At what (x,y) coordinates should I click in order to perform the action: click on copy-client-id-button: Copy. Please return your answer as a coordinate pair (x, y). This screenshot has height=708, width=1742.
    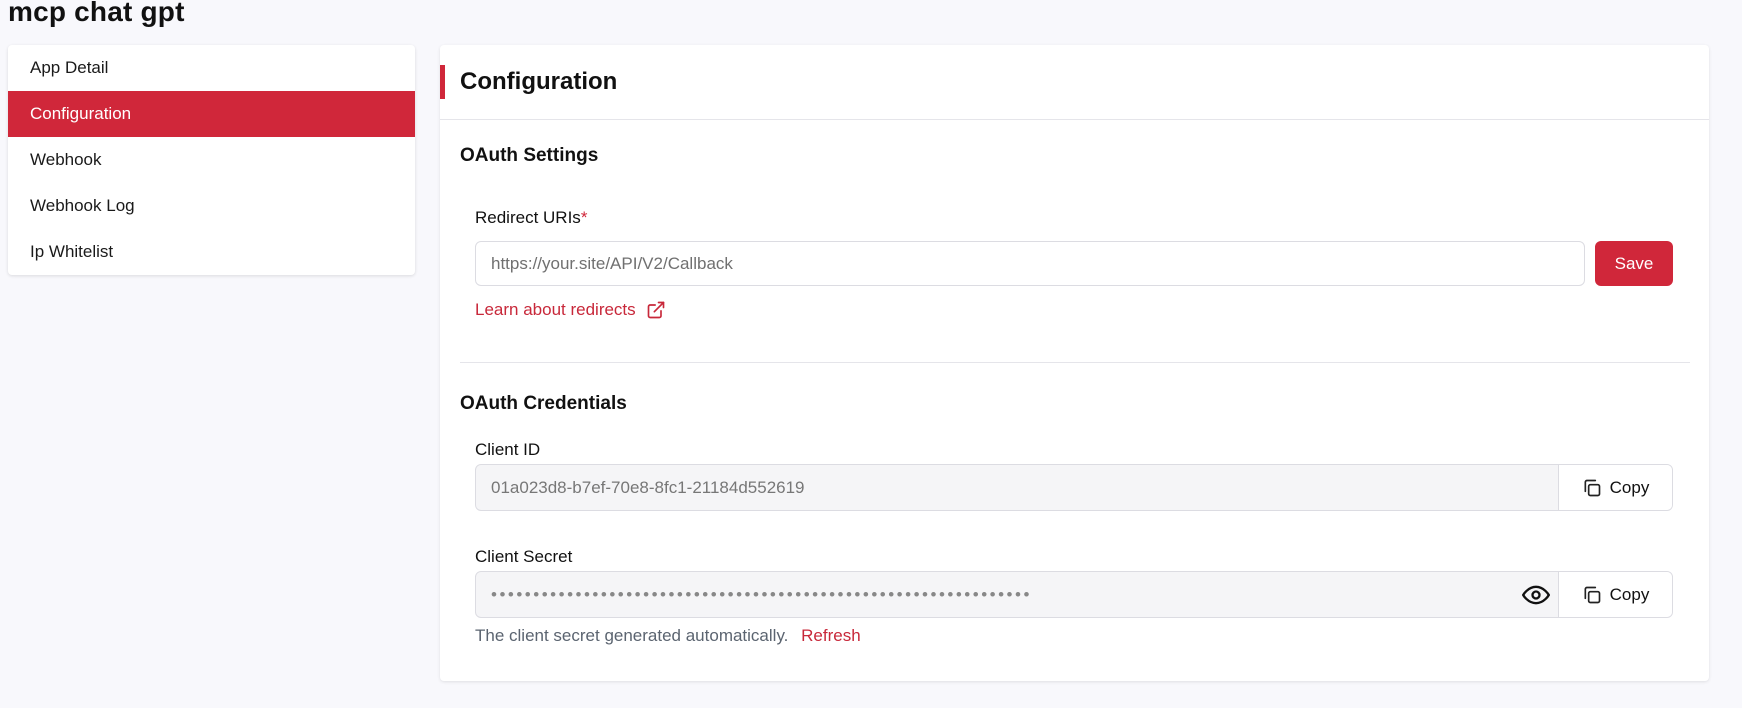
    Looking at the image, I should click on (1615, 487).